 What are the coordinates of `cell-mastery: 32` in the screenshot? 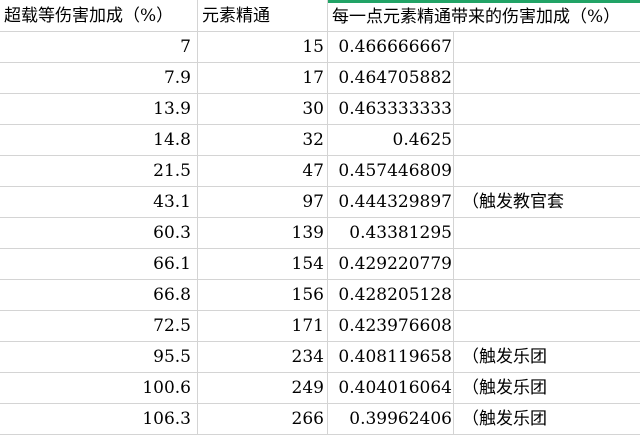 It's located at (263, 140).